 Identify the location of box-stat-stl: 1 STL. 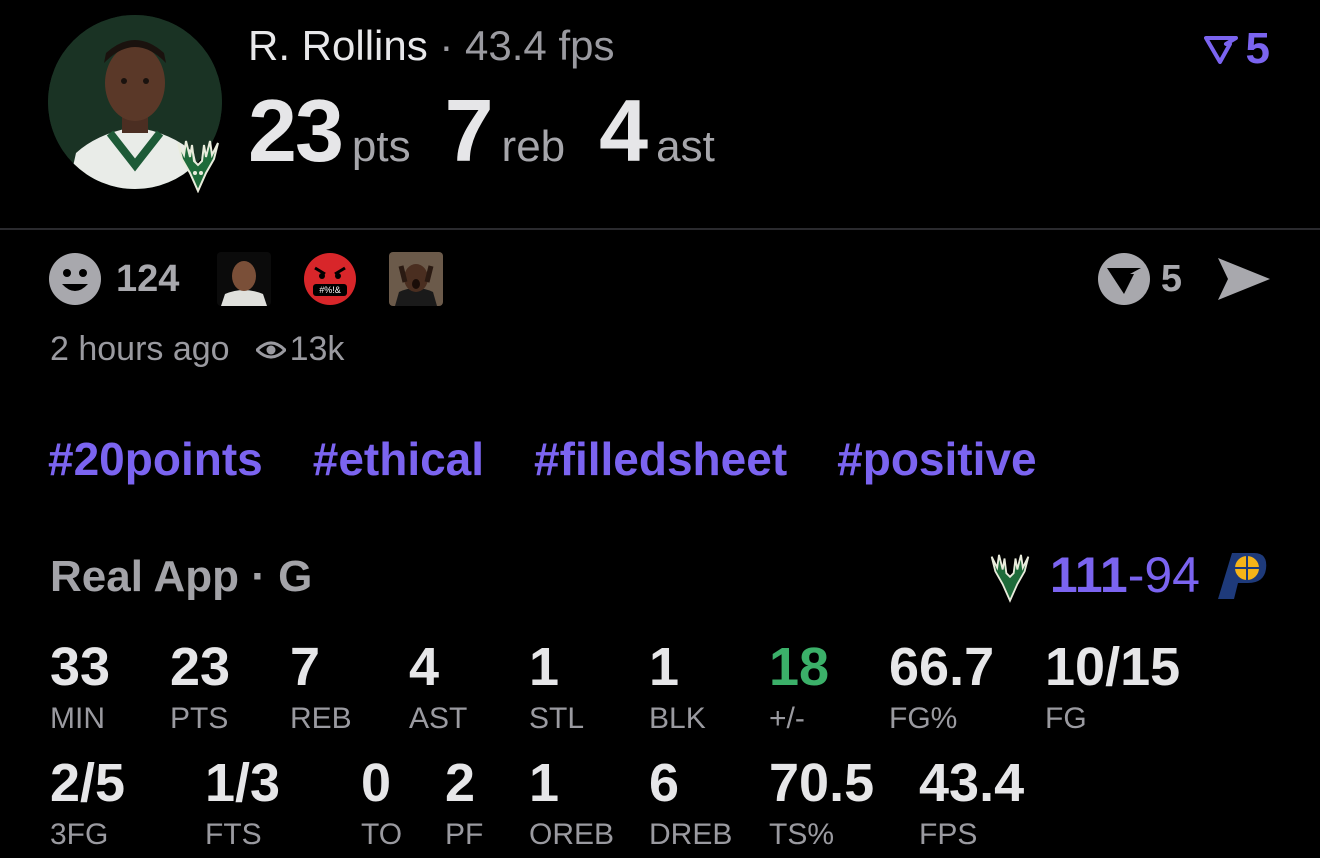
(556, 687).